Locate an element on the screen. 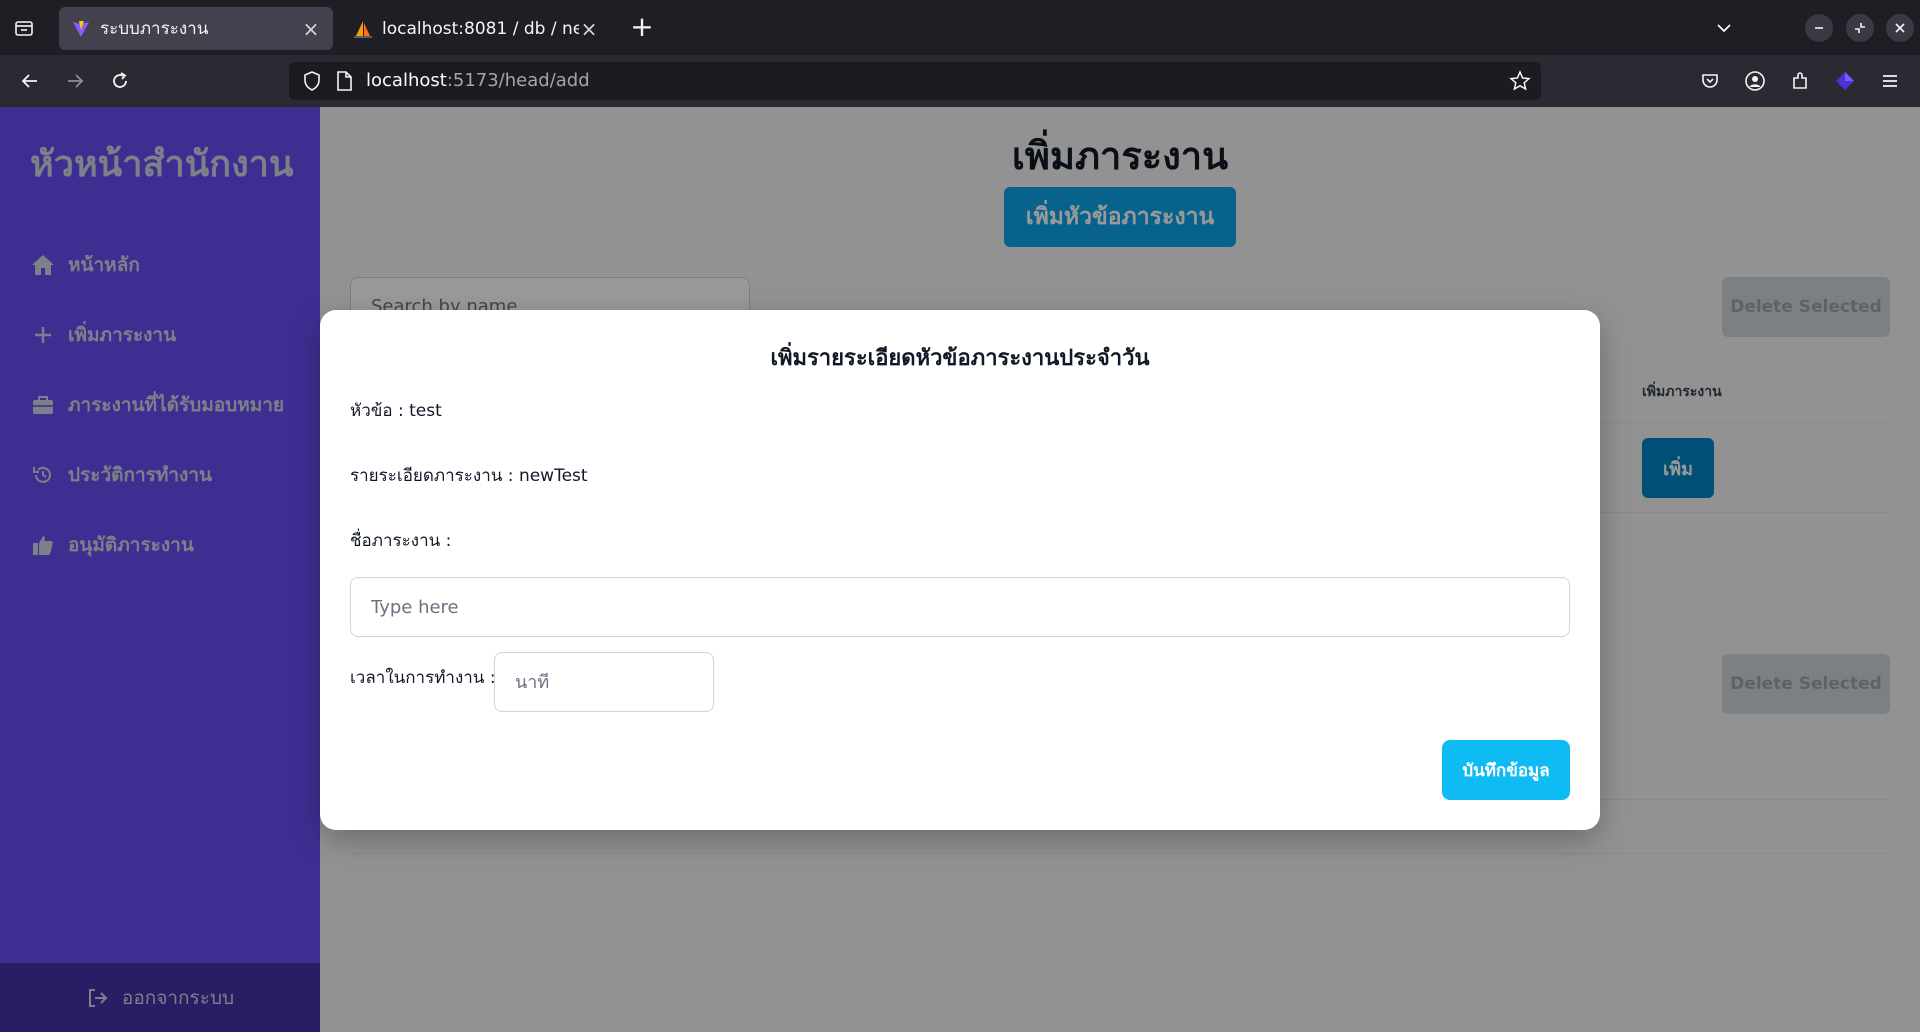 The height and width of the screenshot is (1032, 1920). browser-nav-bar: localhost:5173/head/add is located at coordinates (960, 81).